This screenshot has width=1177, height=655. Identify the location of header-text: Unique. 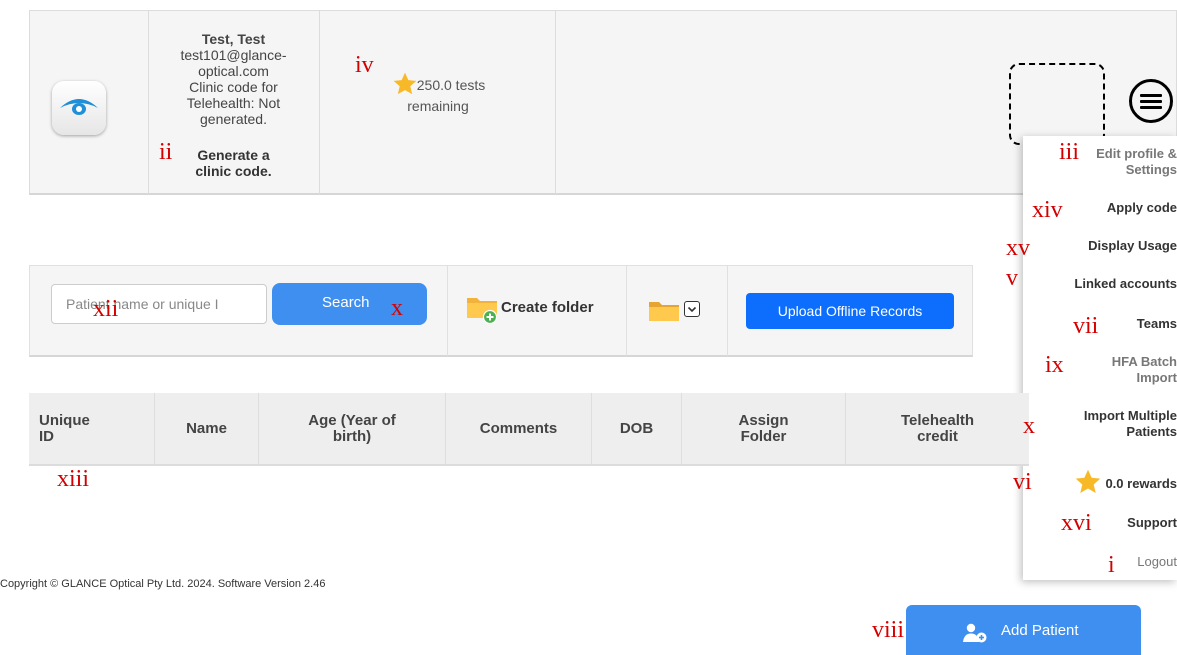
(64, 420).